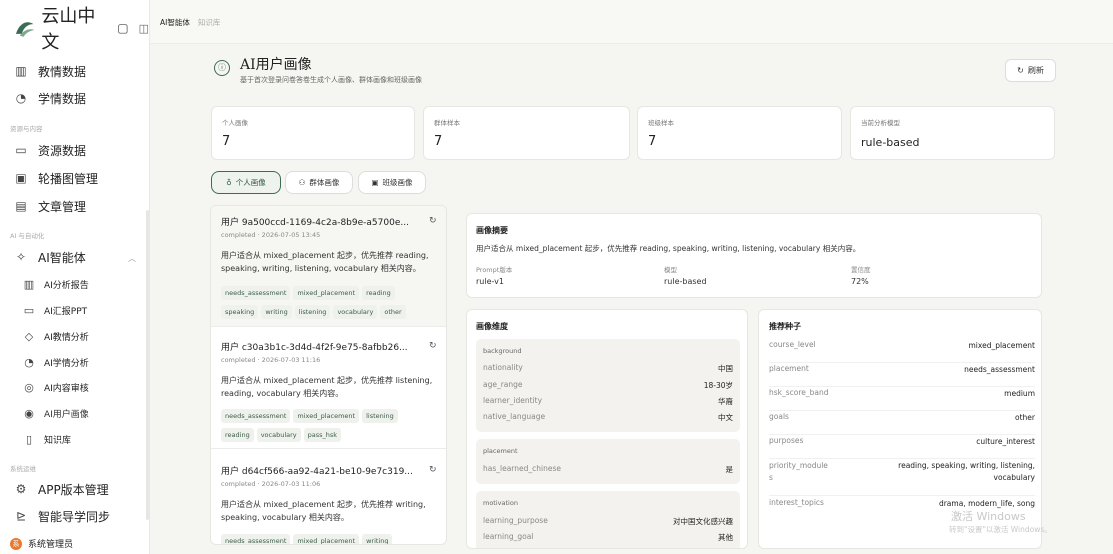  I want to click on model-label: 模型, so click(670, 270).